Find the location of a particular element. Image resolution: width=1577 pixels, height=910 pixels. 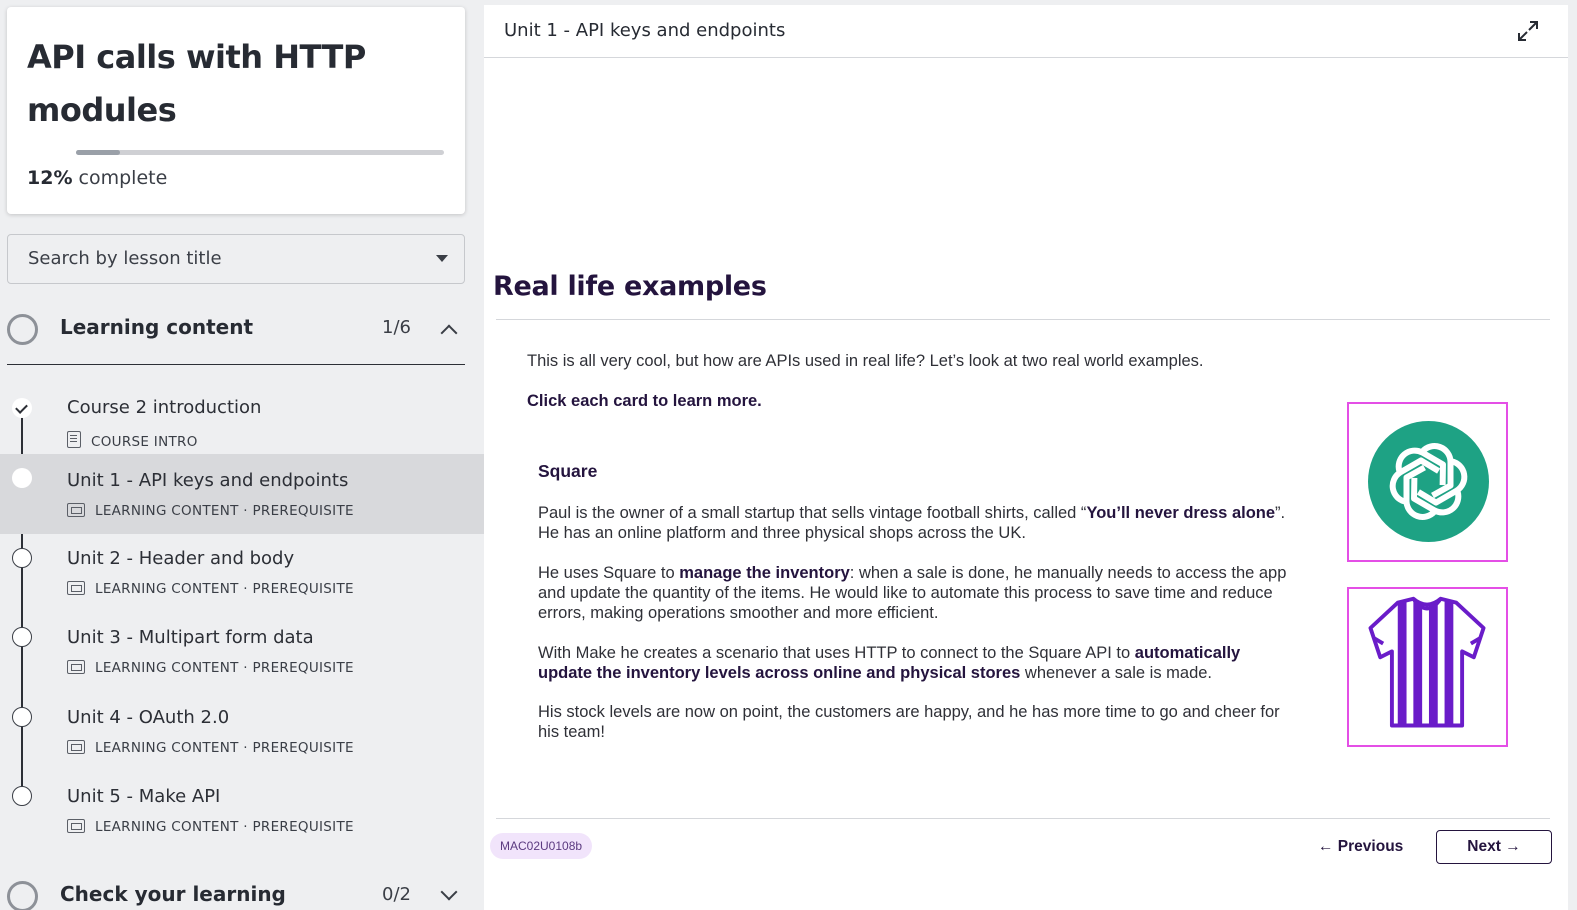

previous-button: ← Previous is located at coordinates (1360, 847).